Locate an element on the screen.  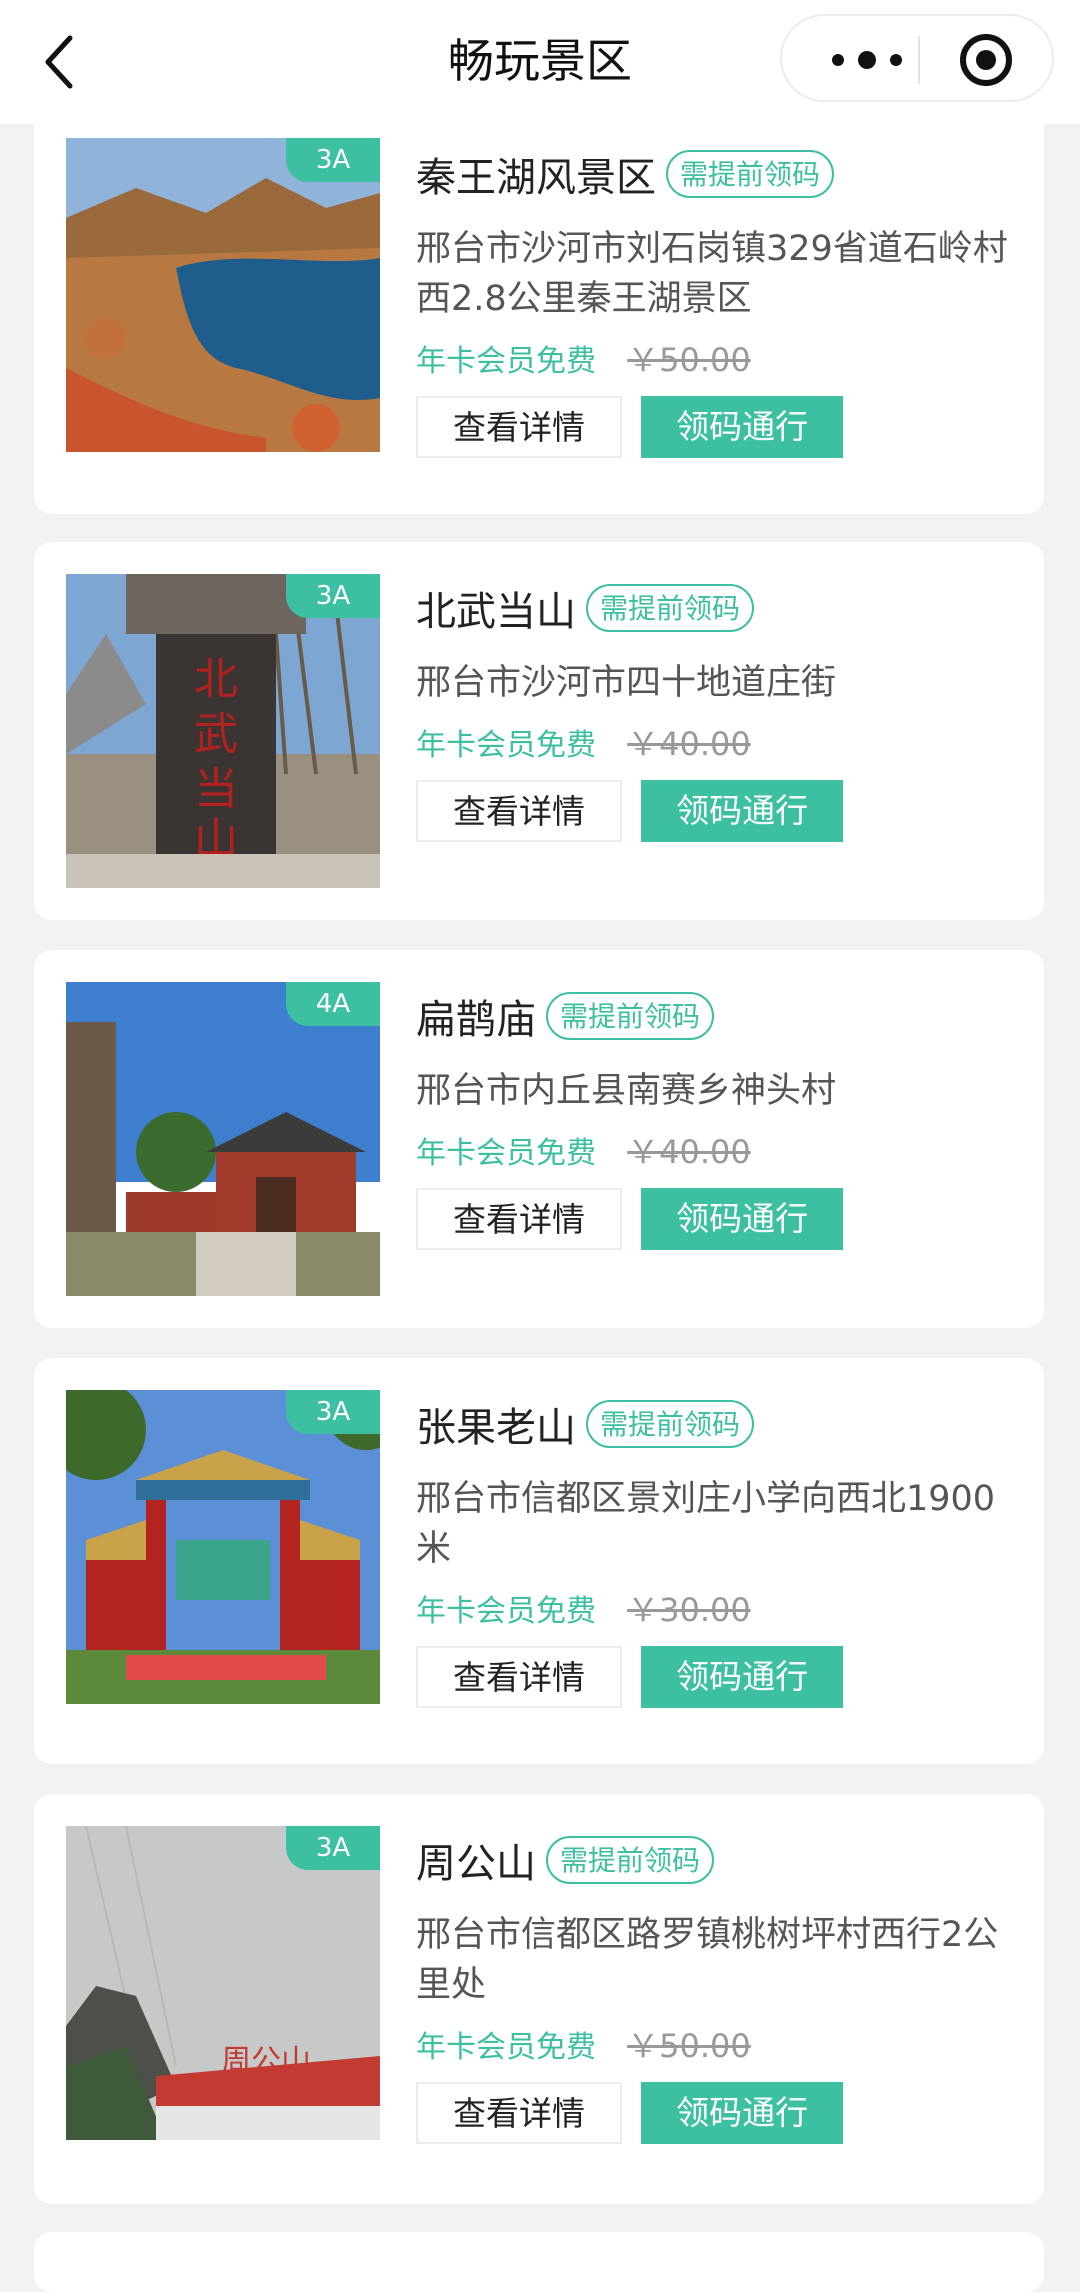
scenic-name: 秦王湖风景区 is located at coordinates (536, 178).